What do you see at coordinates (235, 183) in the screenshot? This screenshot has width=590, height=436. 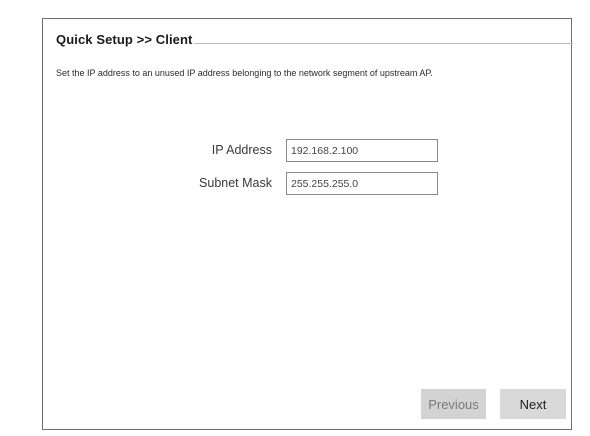 I see `subnet-mask-label: Subnet Mask` at bounding box center [235, 183].